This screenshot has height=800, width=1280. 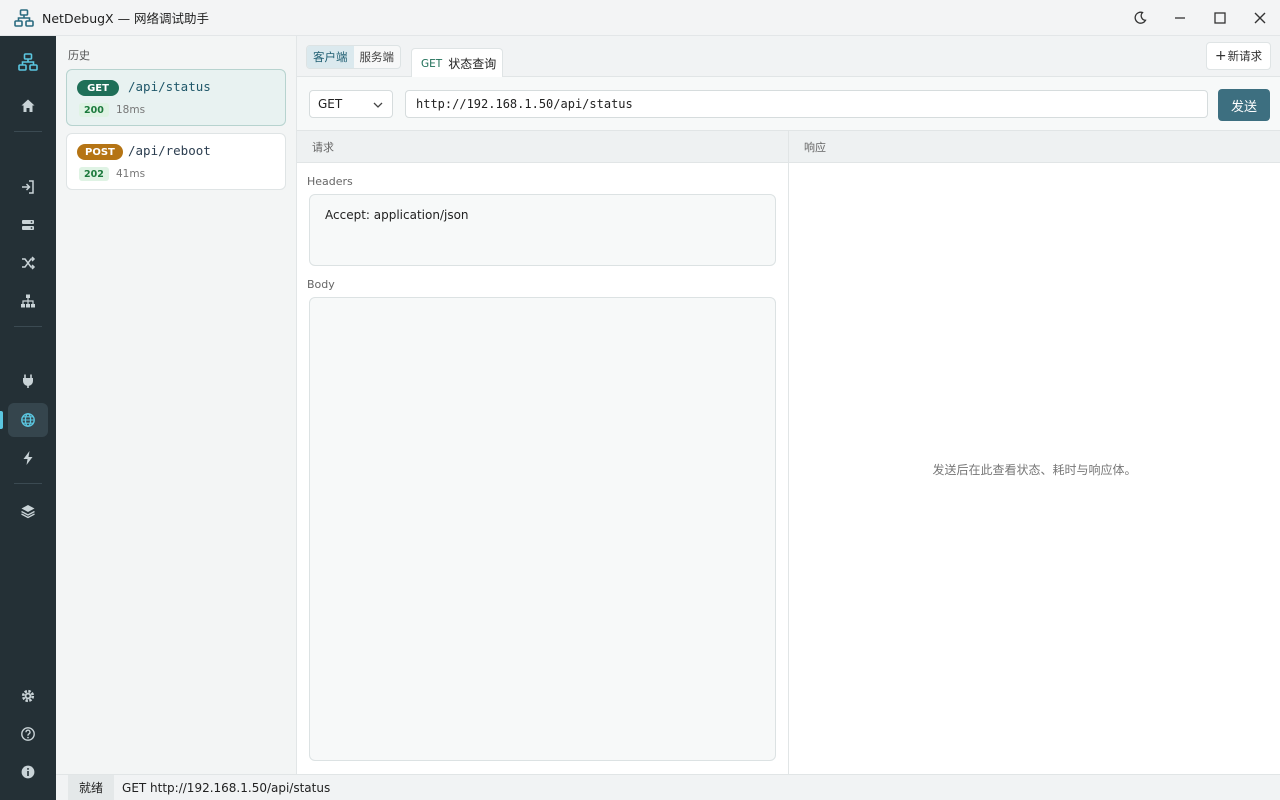 I want to click on activity-bar, so click(x=28, y=418).